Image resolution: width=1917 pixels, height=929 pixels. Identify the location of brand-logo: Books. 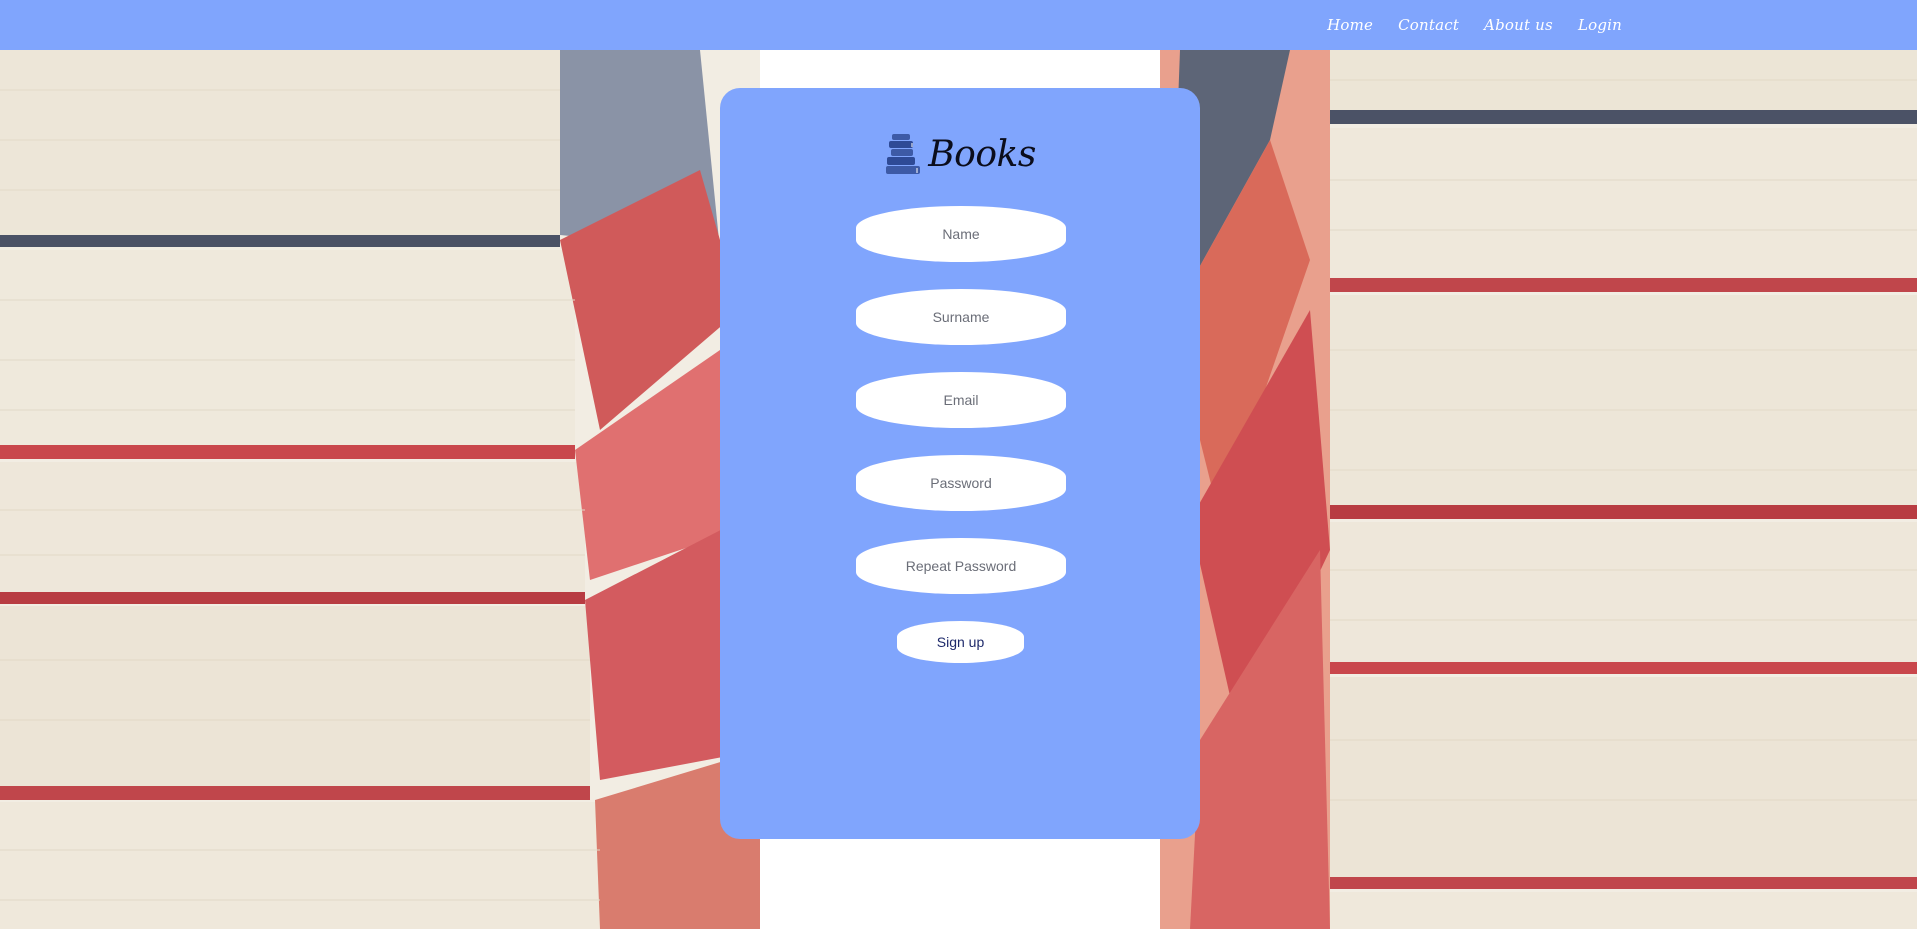
(960, 154).